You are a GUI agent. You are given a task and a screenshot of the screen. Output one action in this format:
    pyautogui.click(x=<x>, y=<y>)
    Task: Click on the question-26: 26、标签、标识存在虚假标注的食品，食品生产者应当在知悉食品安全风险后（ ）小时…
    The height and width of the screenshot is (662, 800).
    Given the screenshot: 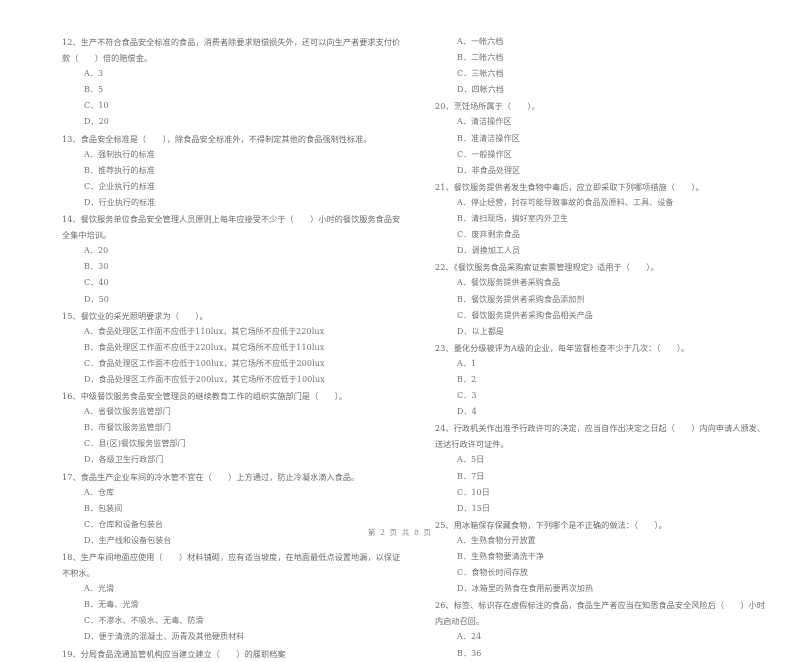 What is the action you would take?
    pyautogui.click(x=593, y=629)
    